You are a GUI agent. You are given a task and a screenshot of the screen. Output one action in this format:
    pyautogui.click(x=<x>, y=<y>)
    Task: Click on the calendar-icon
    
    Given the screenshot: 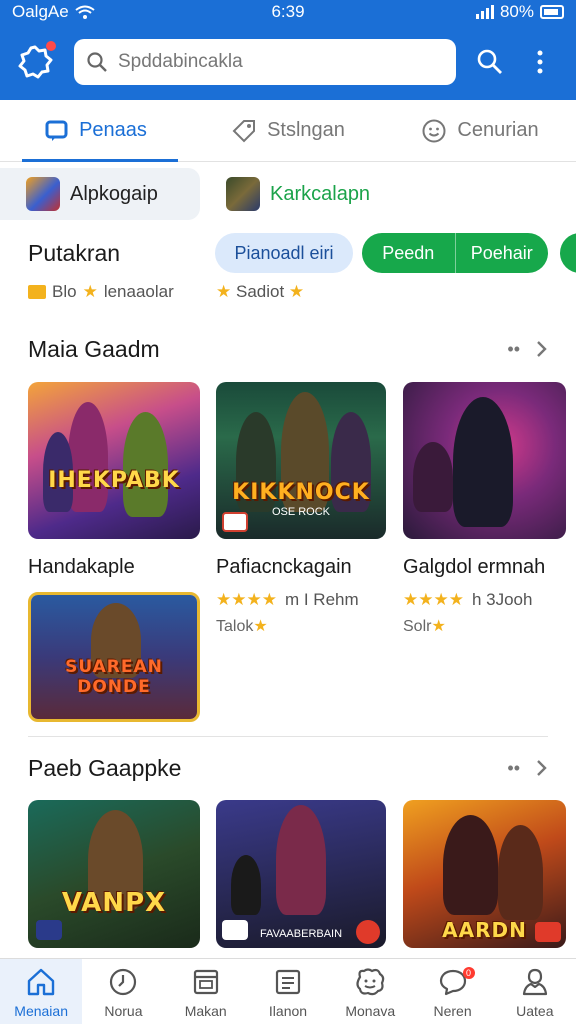 What is the action you would take?
    pyautogui.click(x=205, y=981)
    